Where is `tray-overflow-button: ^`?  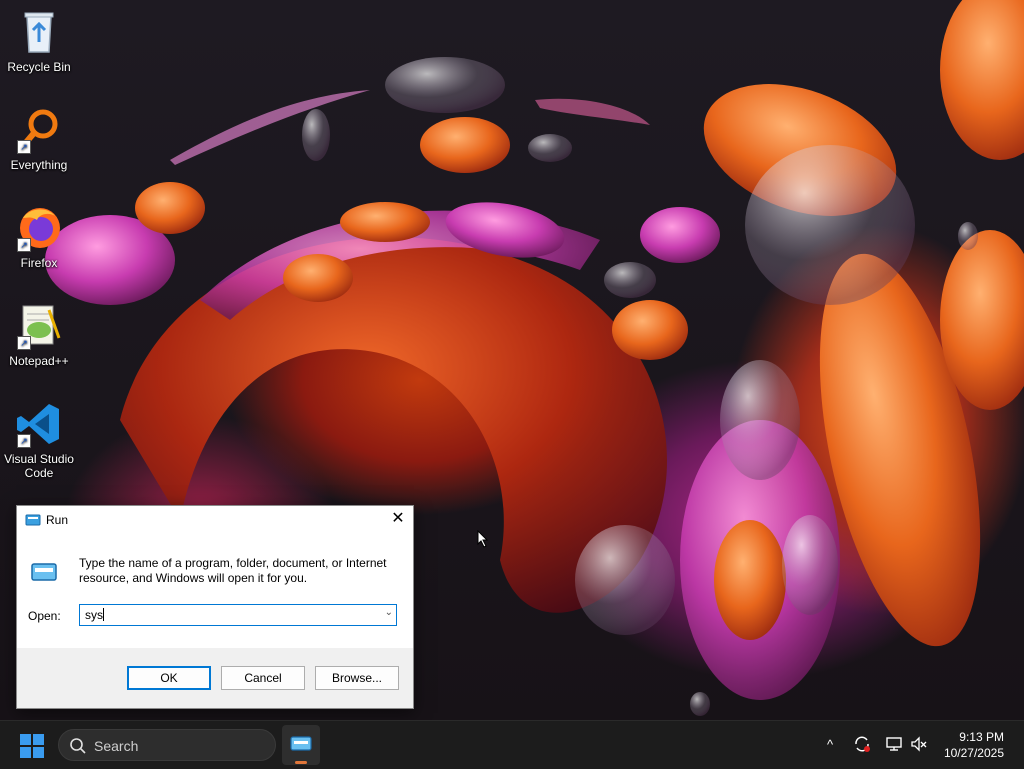 tray-overflow-button: ^ is located at coordinates (830, 745).